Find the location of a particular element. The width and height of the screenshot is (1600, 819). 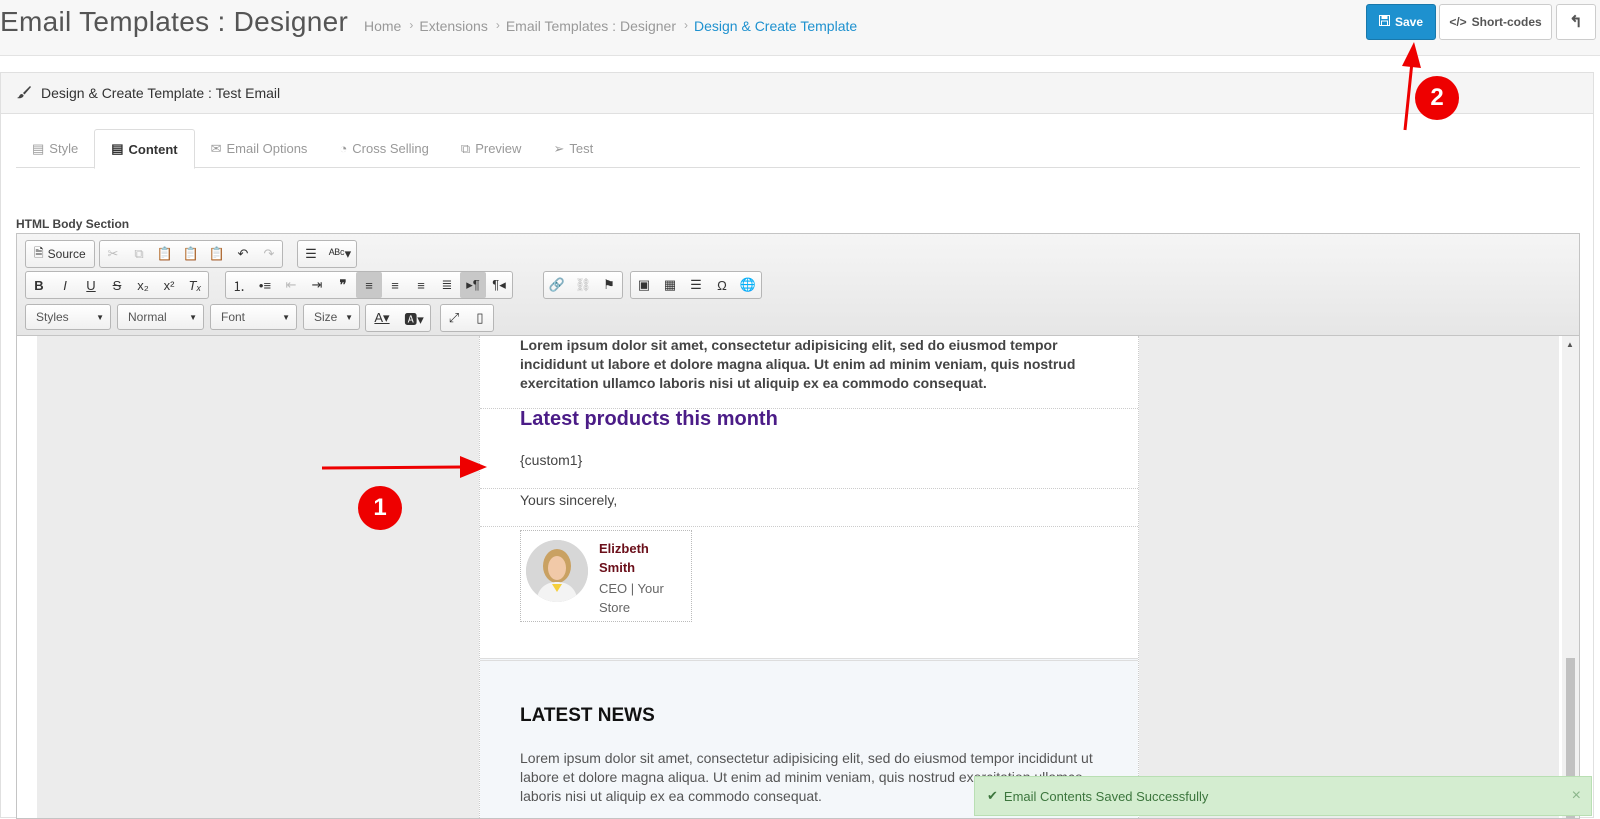

spellcheck-icon: ᴬᴮᶜ▾ is located at coordinates (340, 254).